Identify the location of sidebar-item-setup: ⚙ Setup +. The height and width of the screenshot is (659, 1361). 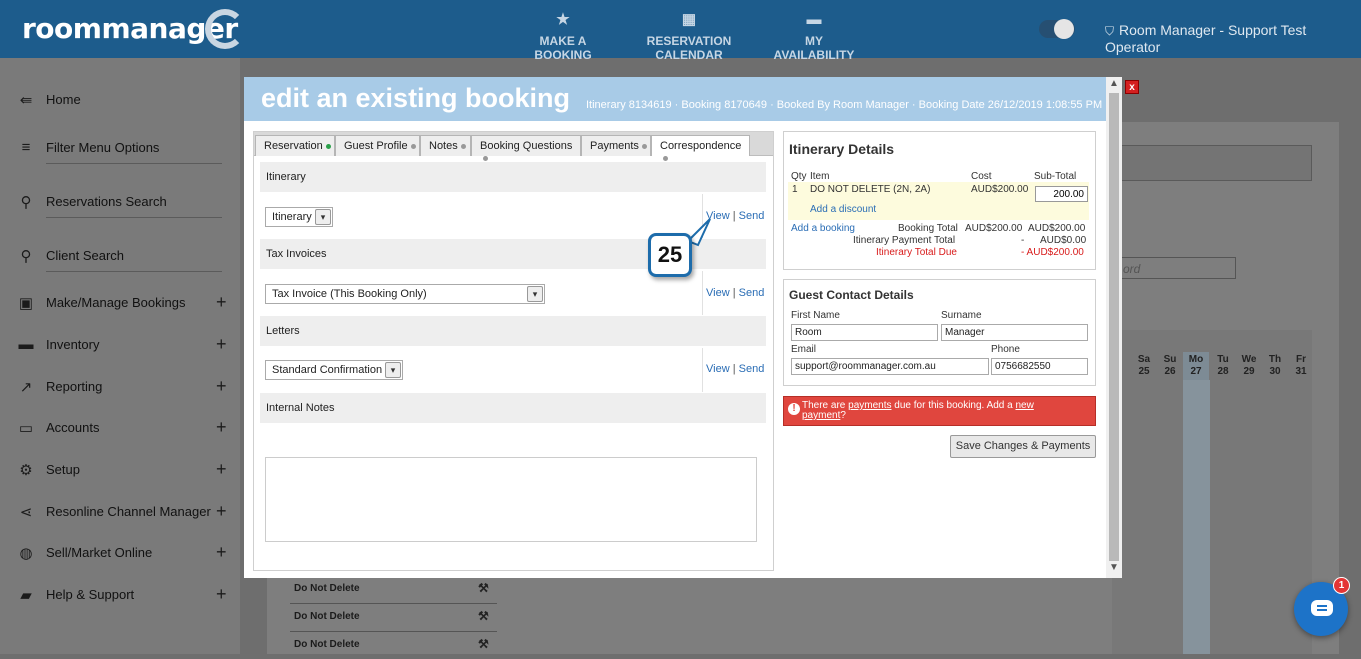
(120, 472).